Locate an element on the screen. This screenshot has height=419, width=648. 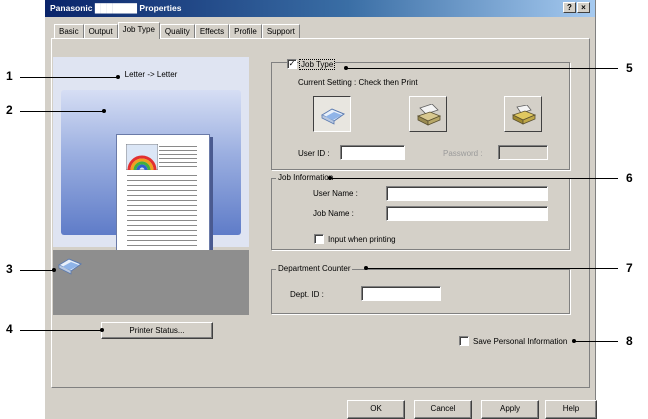
store-print-button is located at coordinates (523, 114).